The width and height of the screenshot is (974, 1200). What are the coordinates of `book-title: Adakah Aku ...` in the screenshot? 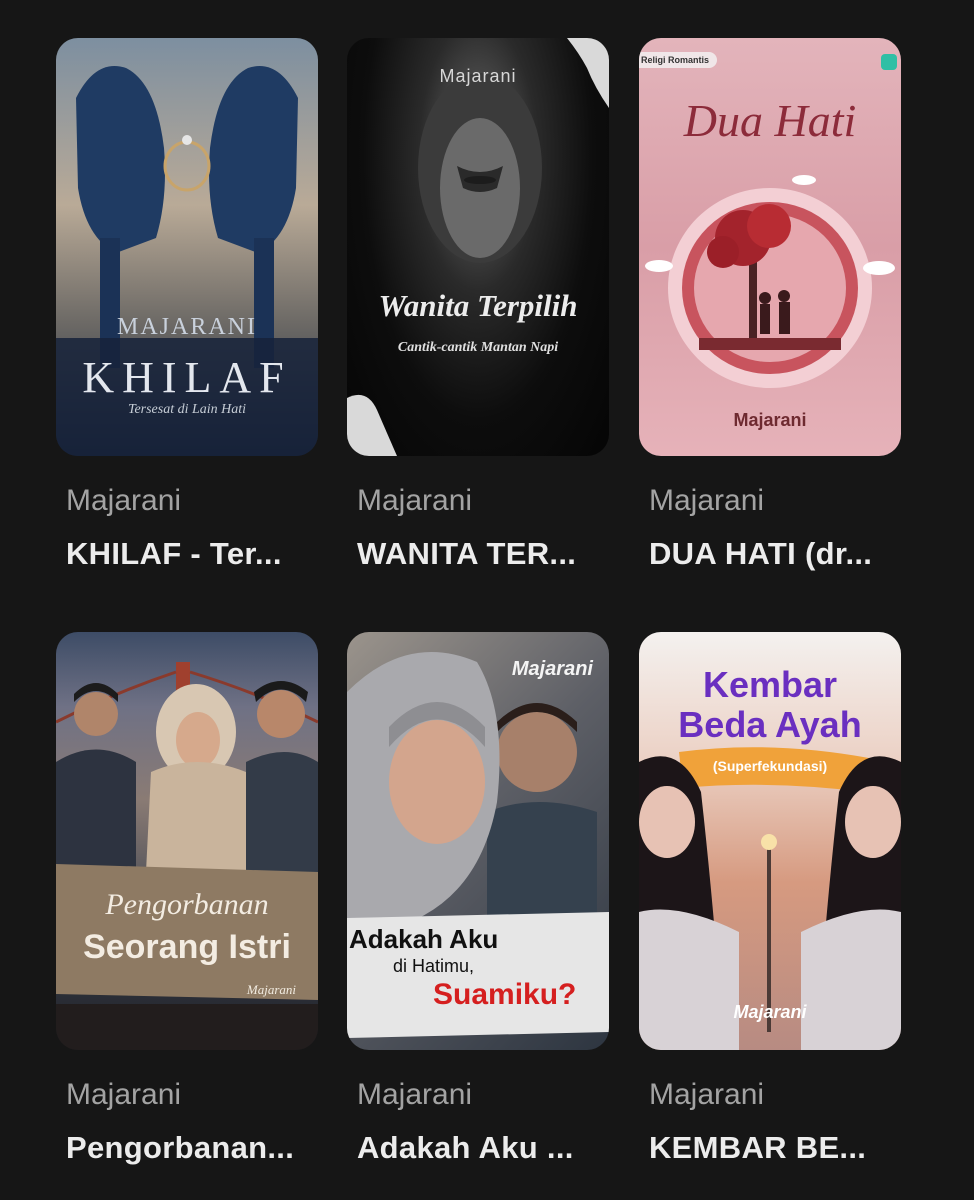 It's located at (482, 1148).